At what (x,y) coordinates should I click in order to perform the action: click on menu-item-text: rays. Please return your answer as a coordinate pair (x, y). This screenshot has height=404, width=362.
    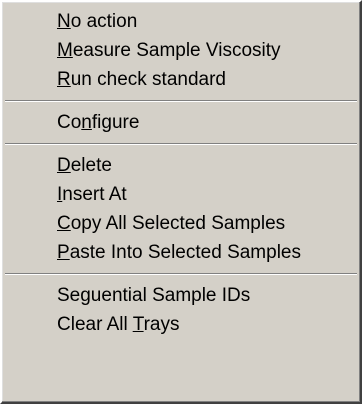
    Looking at the image, I should click on (161, 324).